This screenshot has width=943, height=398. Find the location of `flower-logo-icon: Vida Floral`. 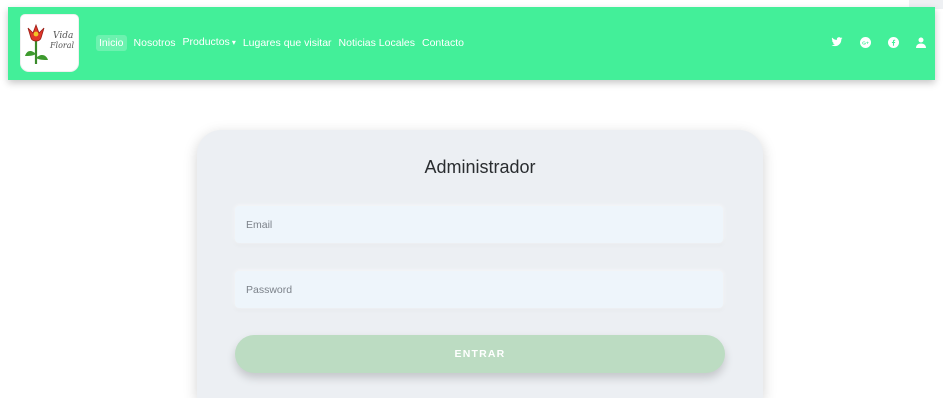

flower-logo-icon: Vida Floral is located at coordinates (50, 43).